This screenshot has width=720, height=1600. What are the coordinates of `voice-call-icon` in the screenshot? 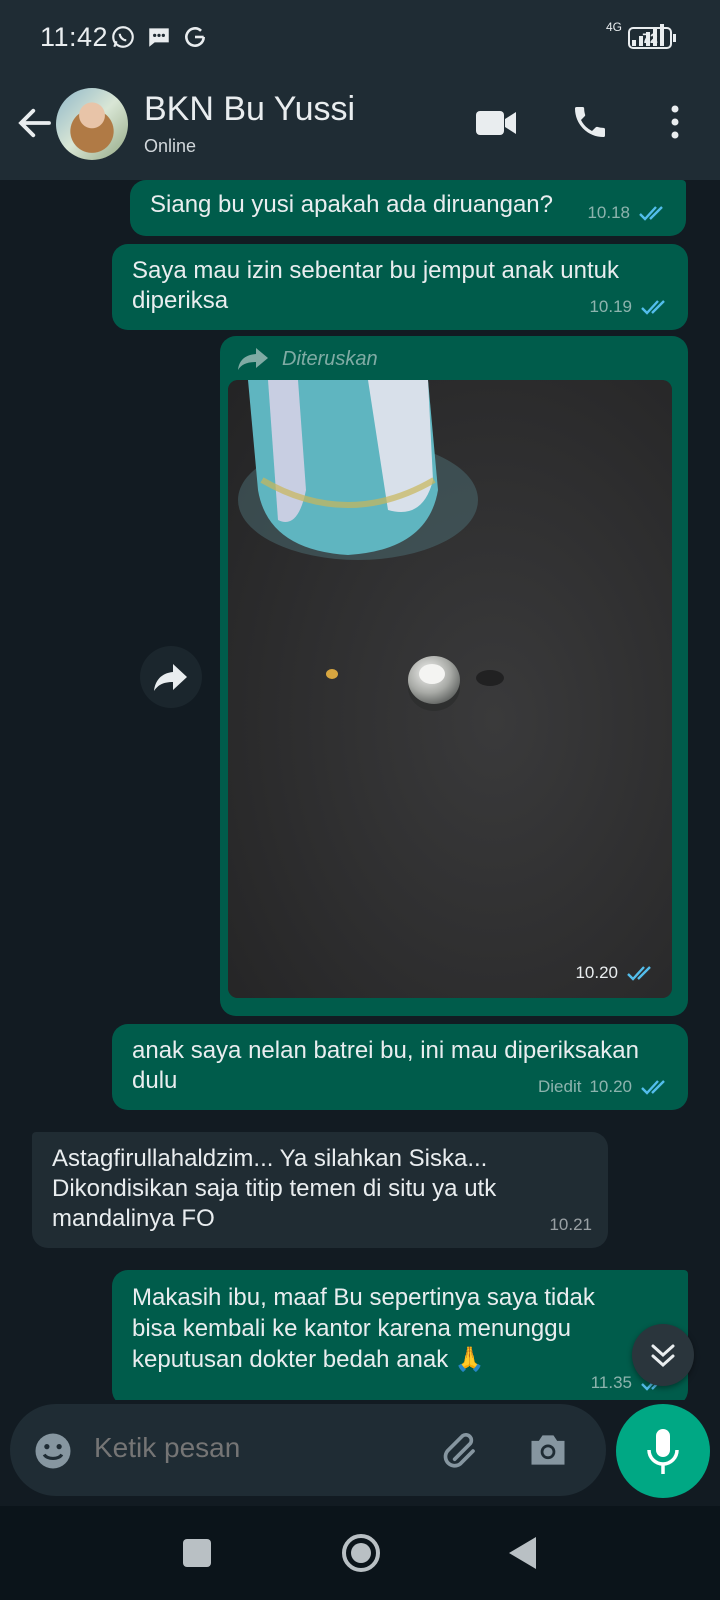 It's located at (590, 122).